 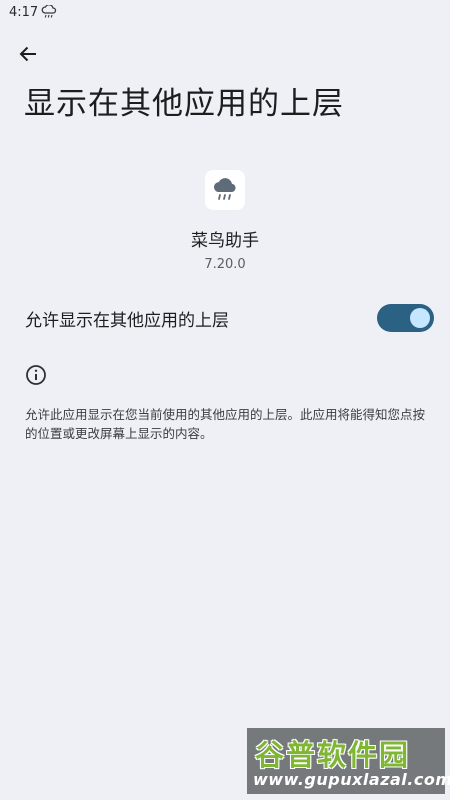 I want to click on app-name: 菜鸟助手, so click(x=225, y=241).